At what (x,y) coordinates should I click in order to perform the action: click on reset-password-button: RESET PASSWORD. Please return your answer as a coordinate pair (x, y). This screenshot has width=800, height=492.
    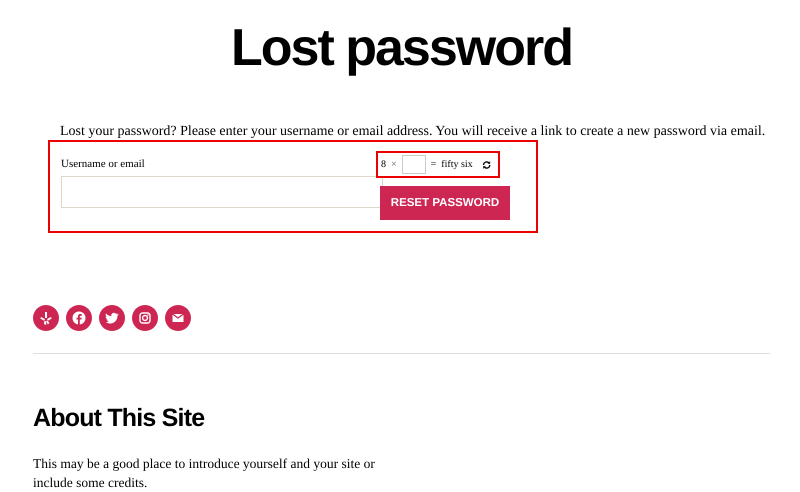
    Looking at the image, I should click on (445, 203).